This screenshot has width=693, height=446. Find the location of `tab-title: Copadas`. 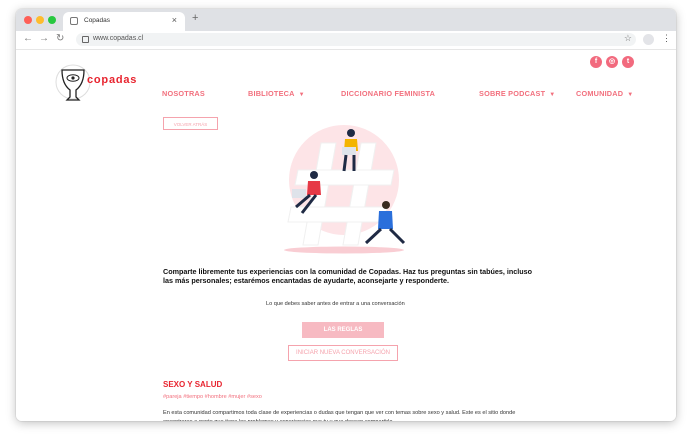

tab-title: Copadas is located at coordinates (97, 20).